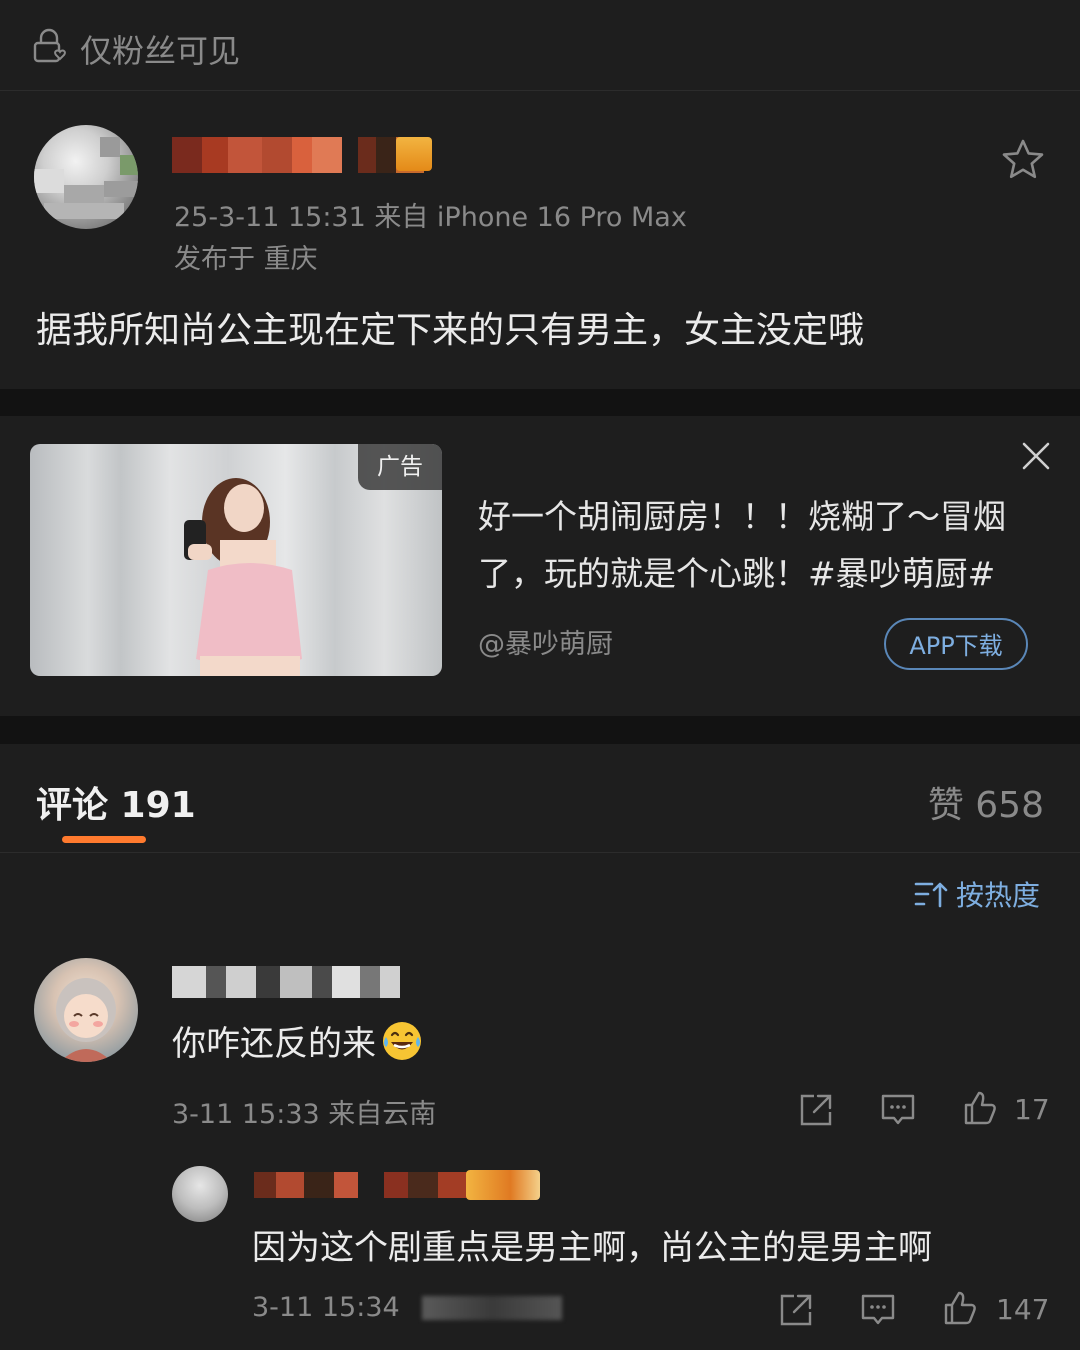  I want to click on reply-location-redacted, so click(492, 1308).